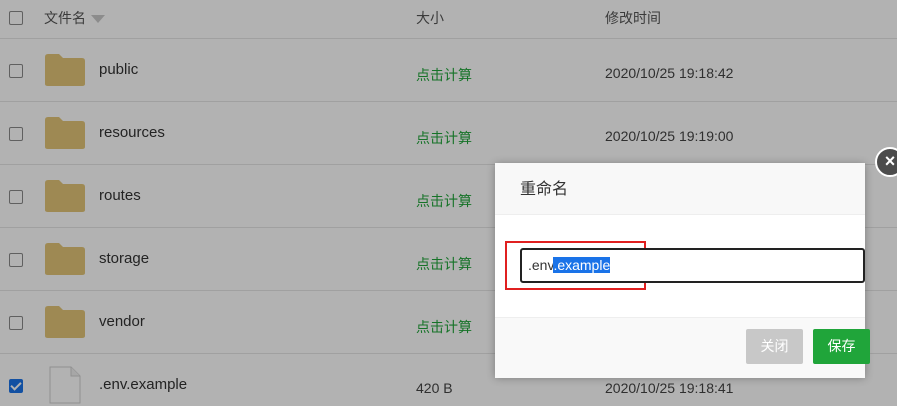  I want to click on close-icon: ×, so click(886, 162).